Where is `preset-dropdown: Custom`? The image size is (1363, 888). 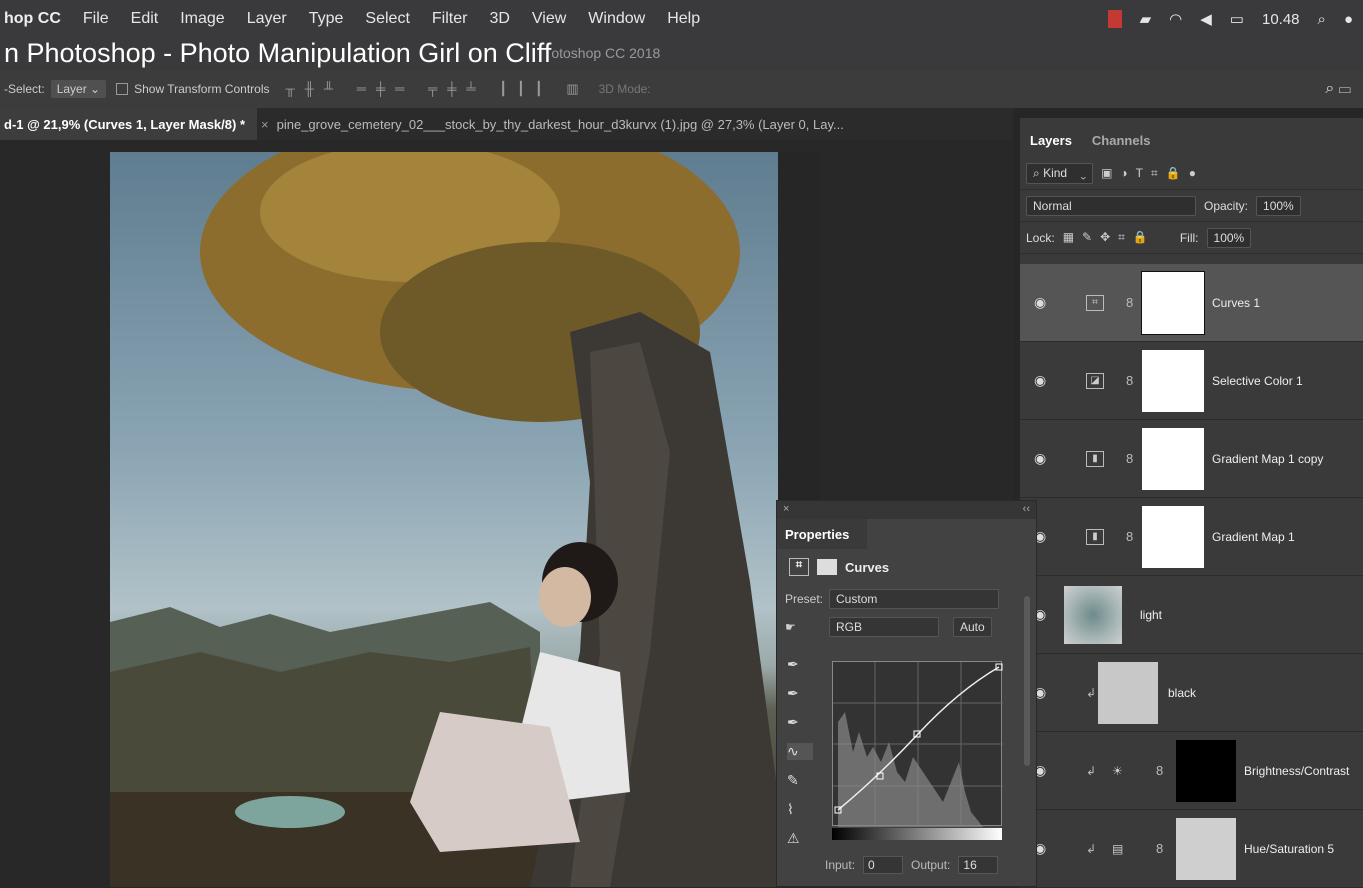
preset-dropdown: Custom is located at coordinates (914, 599).